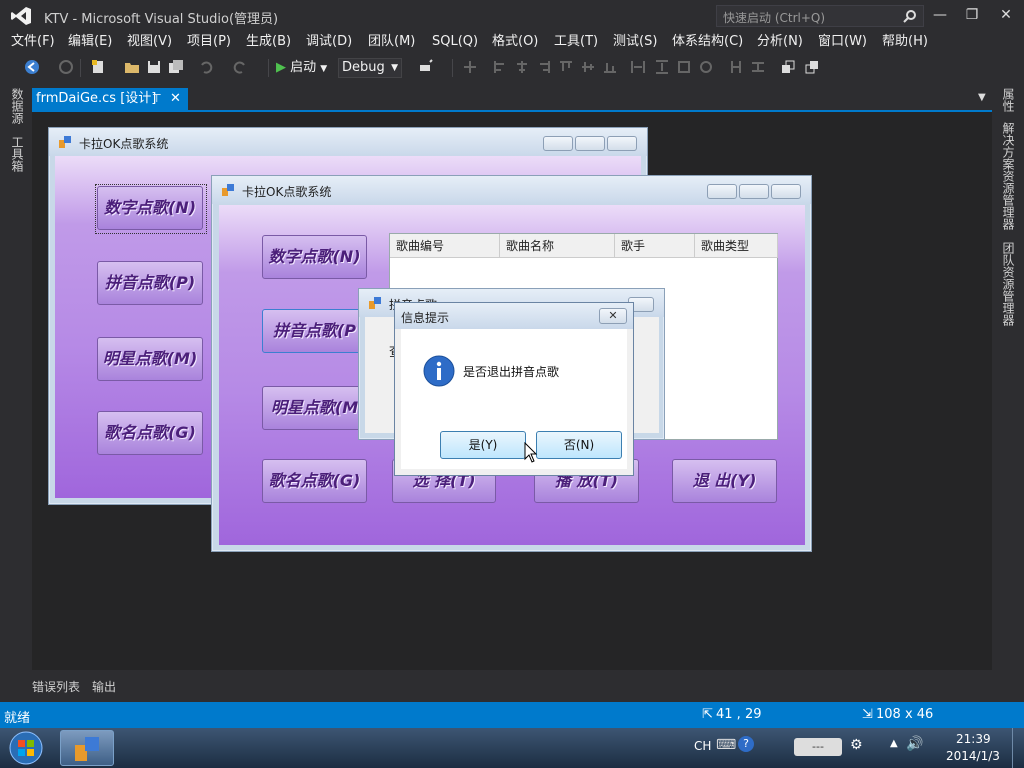 This screenshot has height=768, width=1024. What do you see at coordinates (635, 42) in the screenshot?
I see `menu-test: 测试(S)` at bounding box center [635, 42].